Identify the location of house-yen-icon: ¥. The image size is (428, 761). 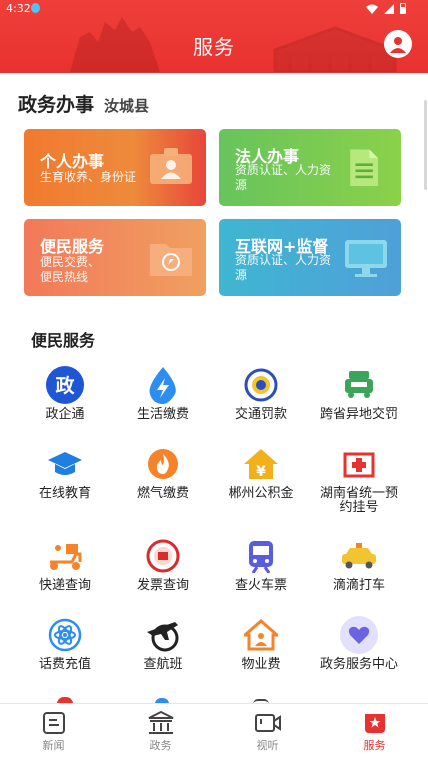
(261, 464).